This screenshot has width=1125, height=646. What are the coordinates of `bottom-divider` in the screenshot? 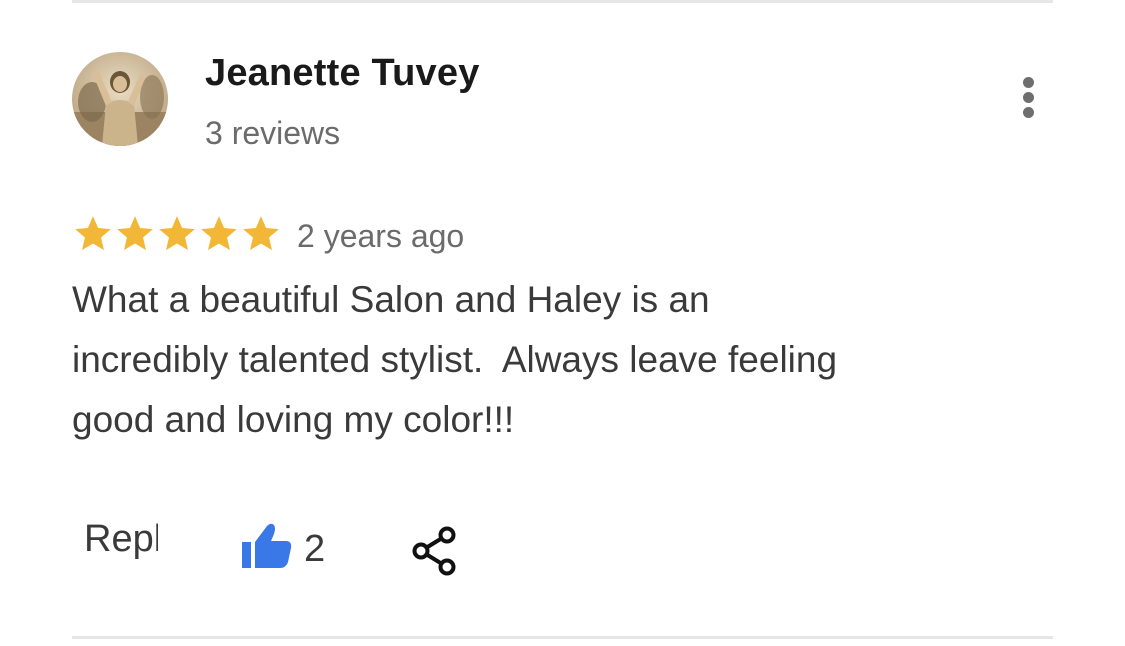 It's located at (562, 637).